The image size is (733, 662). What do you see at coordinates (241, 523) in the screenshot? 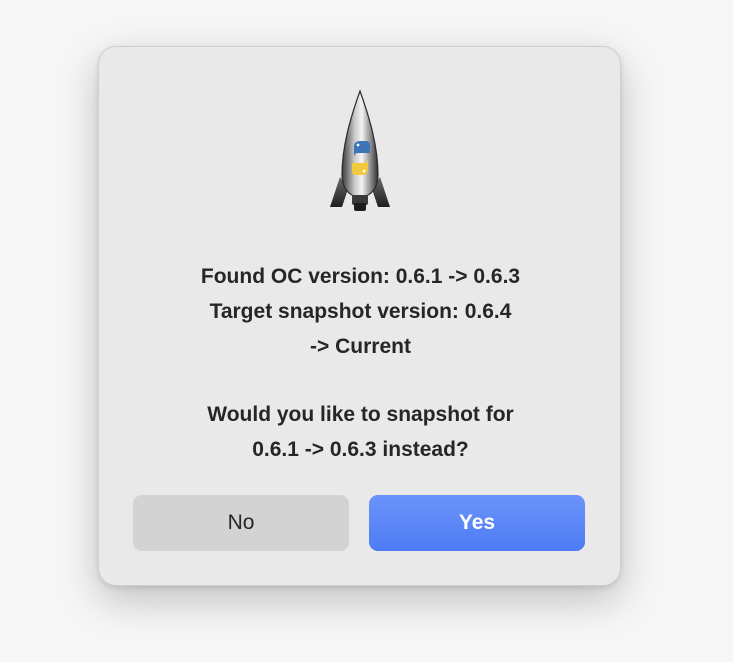
I see `no-button: No` at bounding box center [241, 523].